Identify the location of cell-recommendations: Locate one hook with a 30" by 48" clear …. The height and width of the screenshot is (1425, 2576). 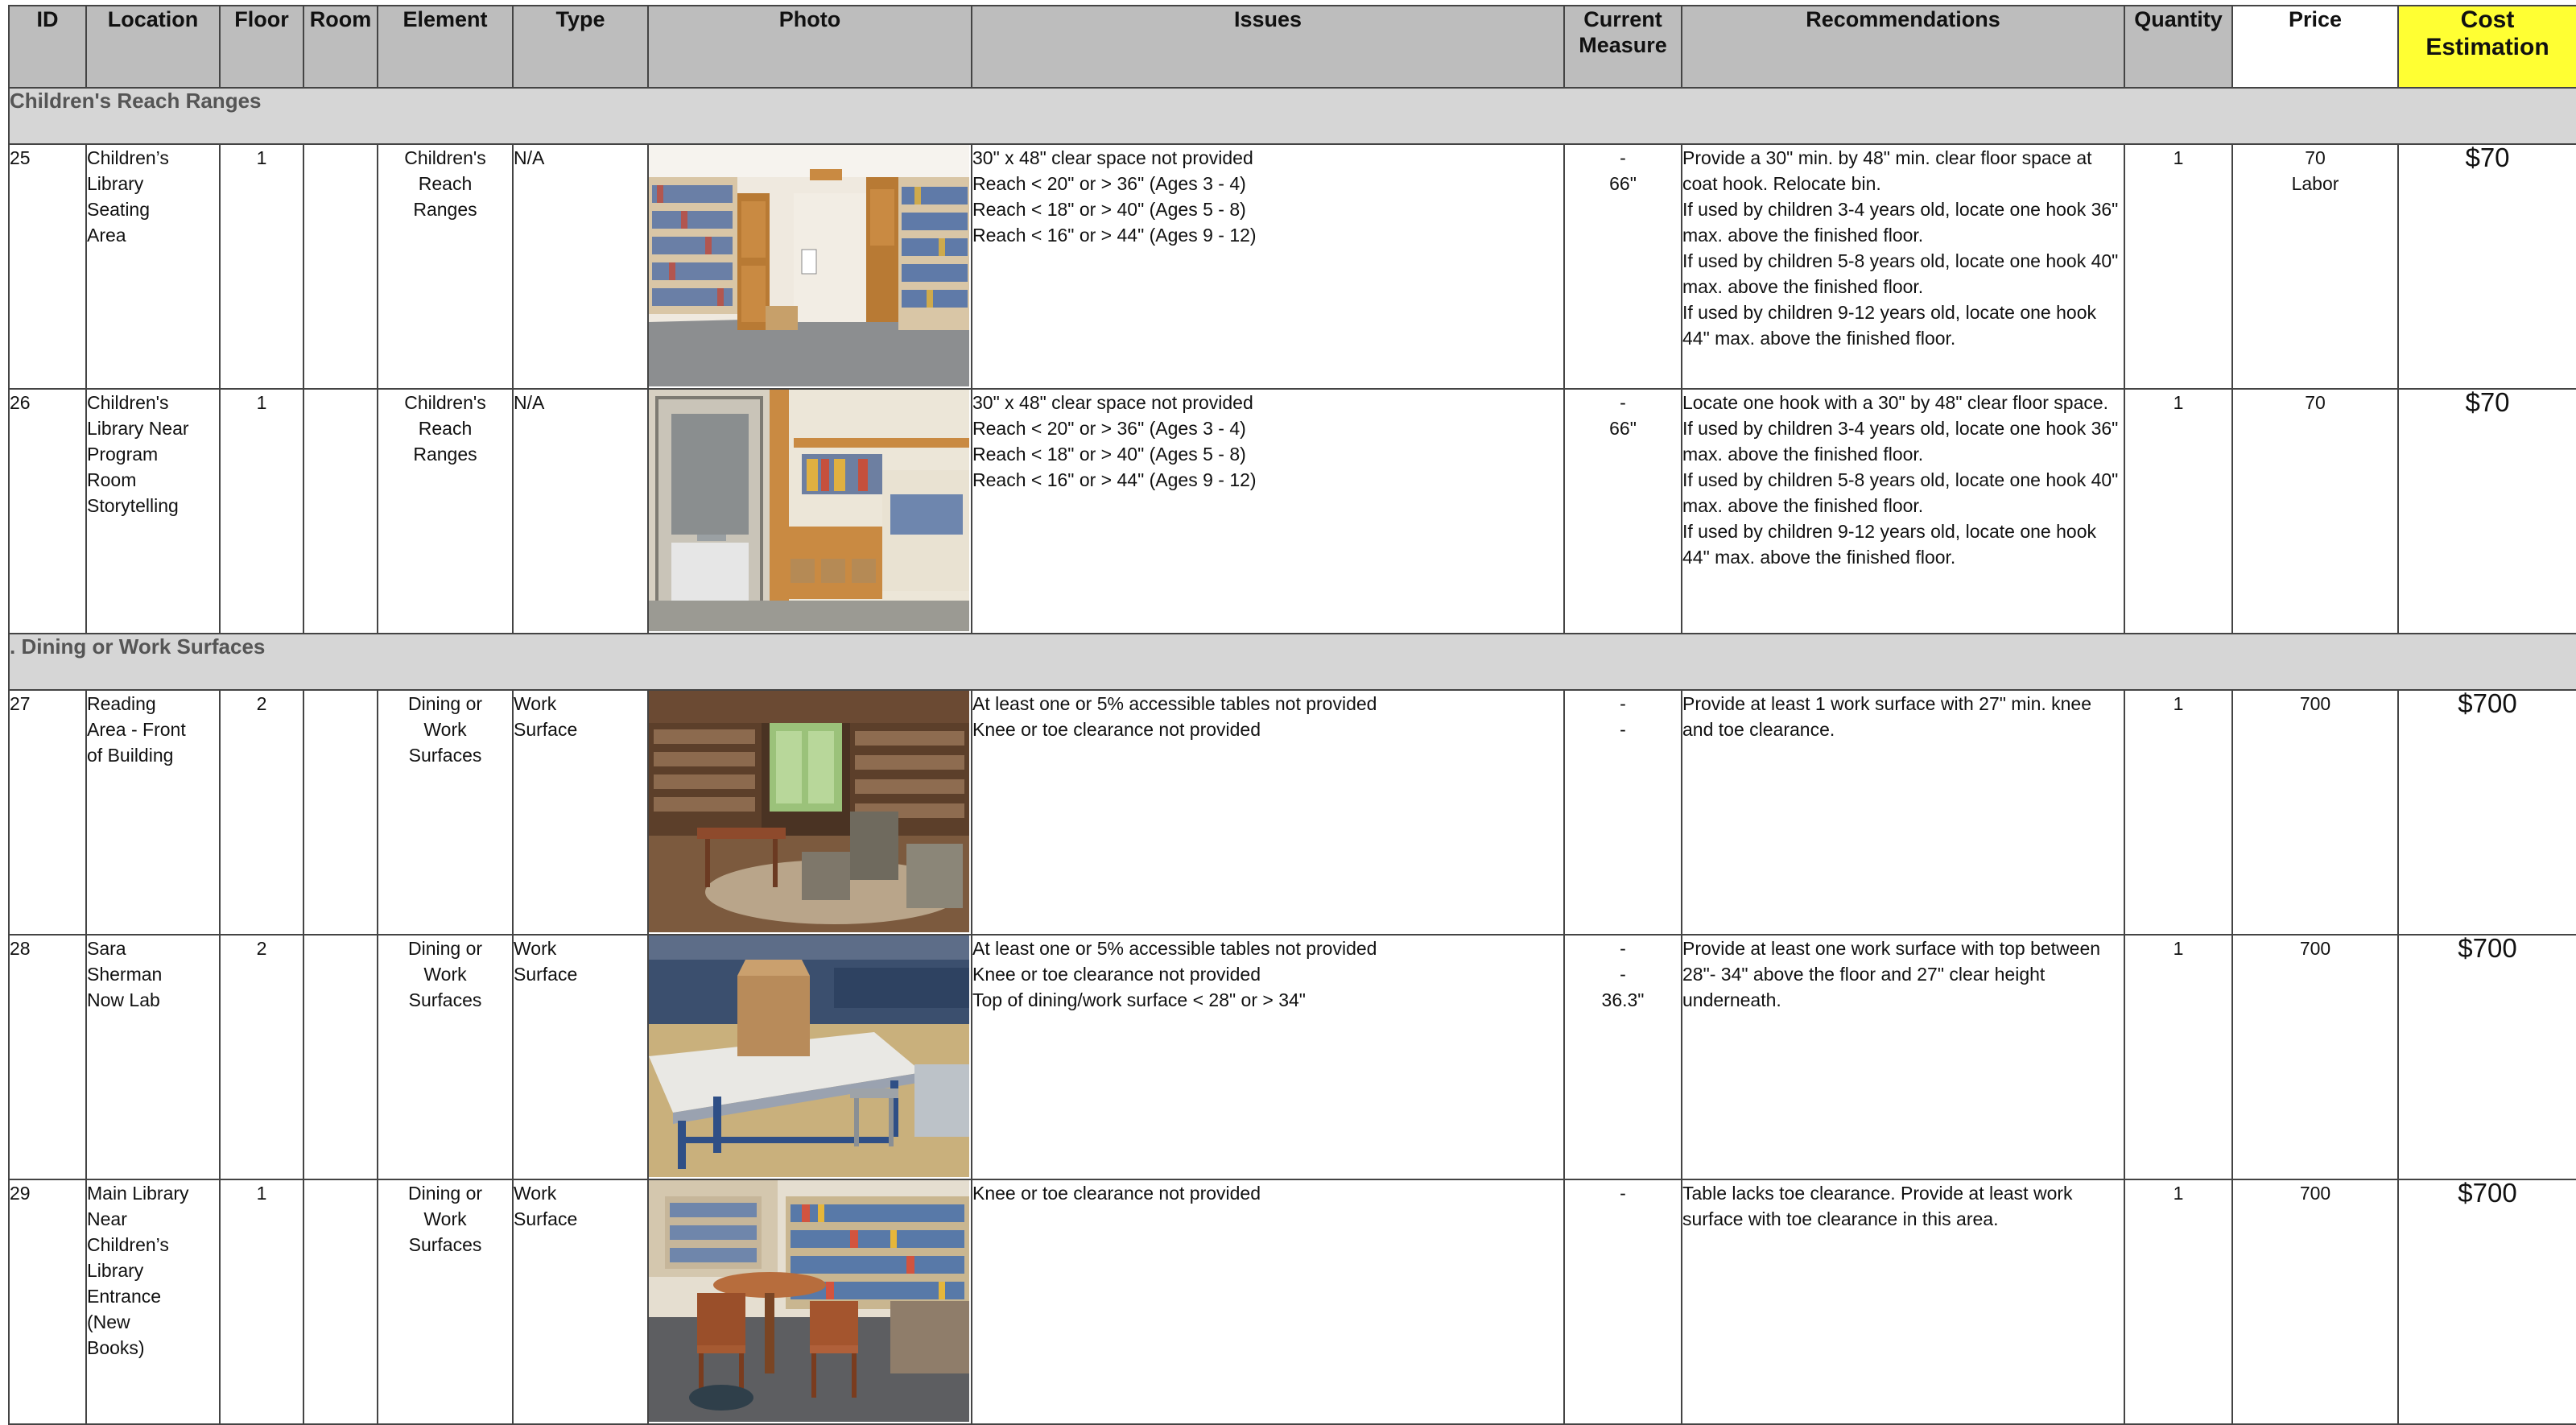
(1903, 511).